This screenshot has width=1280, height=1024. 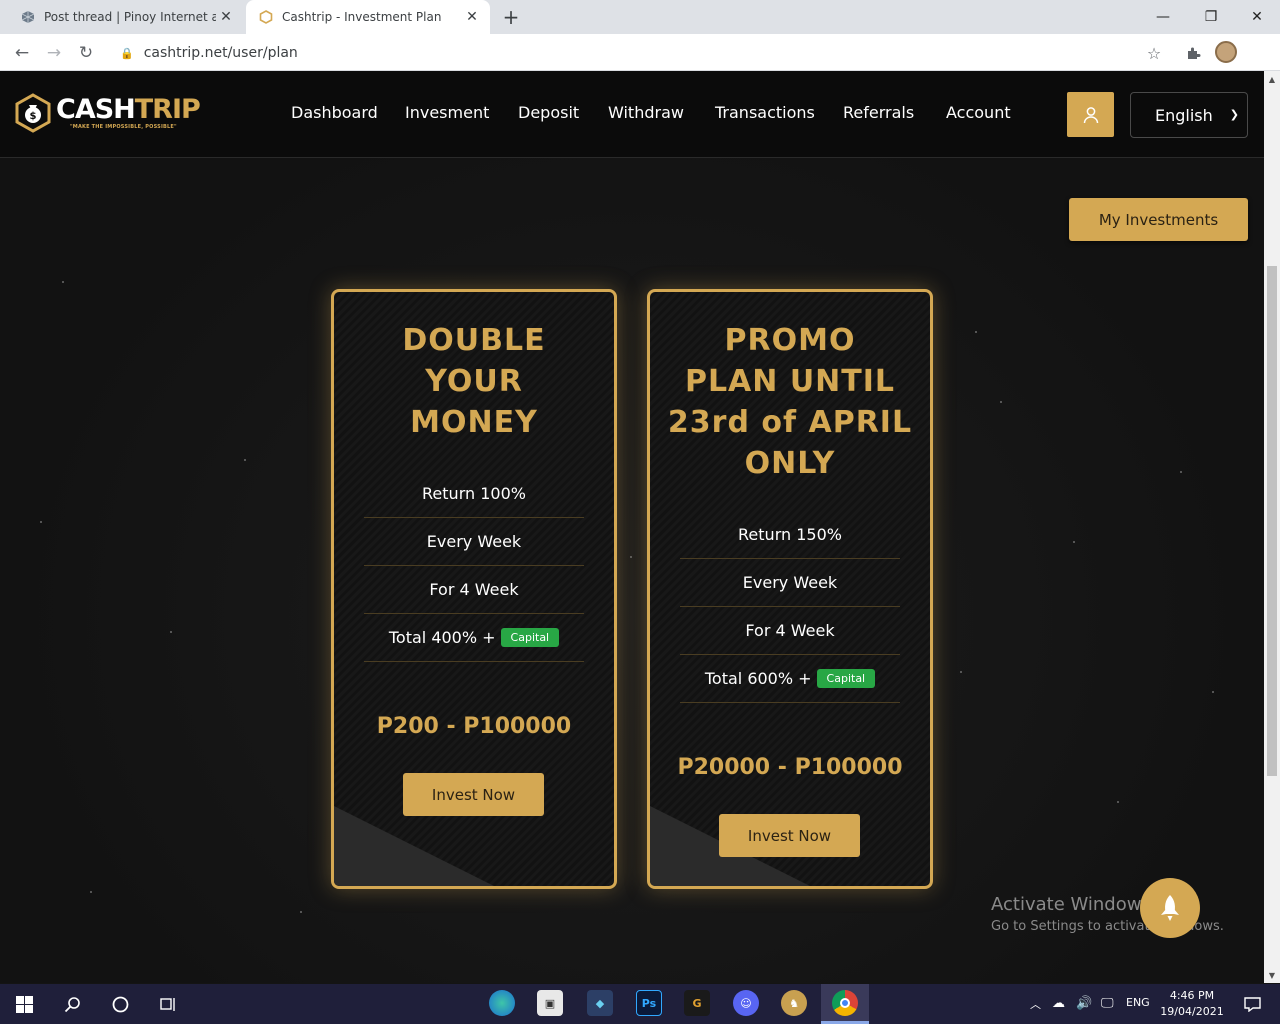 I want to click on weather-cloud-icon: ☁, so click(x=1058, y=1003).